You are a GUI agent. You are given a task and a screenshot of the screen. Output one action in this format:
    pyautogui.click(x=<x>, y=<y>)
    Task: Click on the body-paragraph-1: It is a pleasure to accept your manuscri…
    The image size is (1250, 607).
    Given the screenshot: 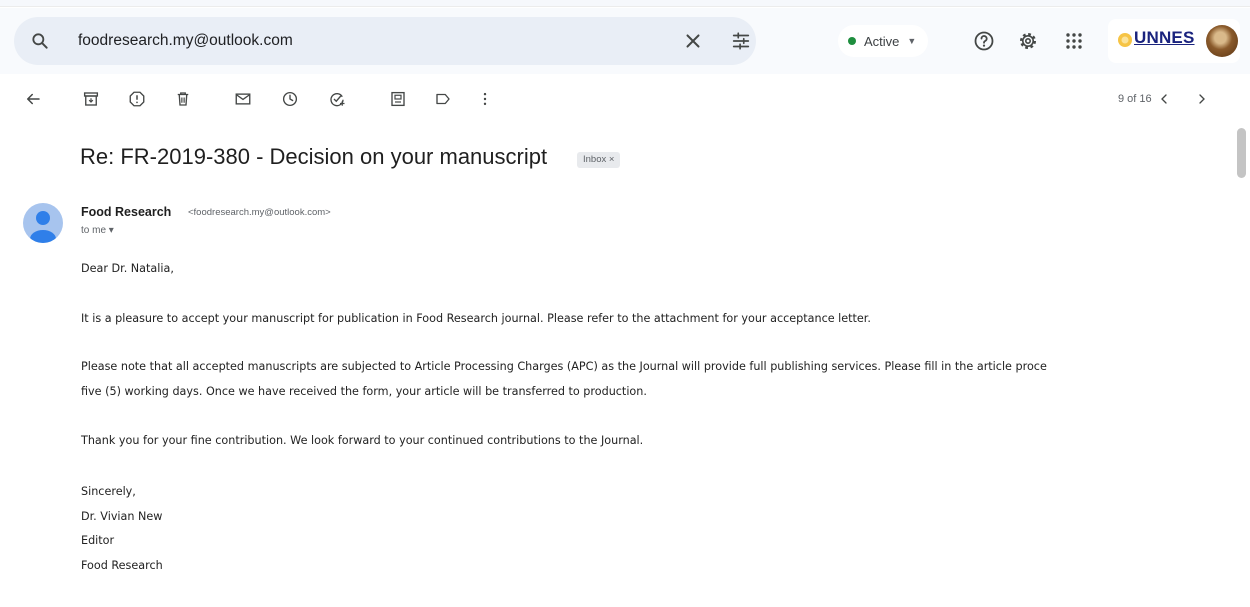 What is the action you would take?
    pyautogui.click(x=476, y=318)
    